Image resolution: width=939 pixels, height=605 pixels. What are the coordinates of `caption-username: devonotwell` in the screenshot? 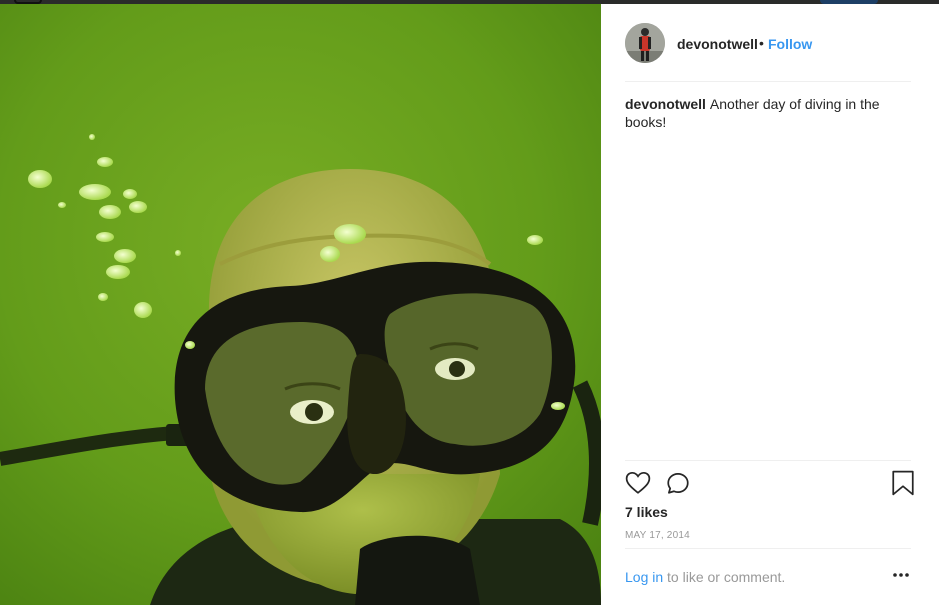 It's located at (665, 104).